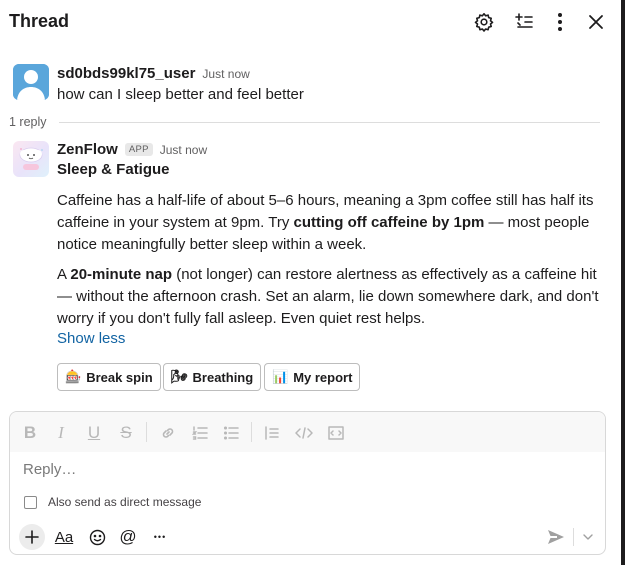 Image resolution: width=625 pixels, height=565 pixels. Describe the element at coordinates (223, 377) in the screenshot. I see `breathing-label: Breathing` at that location.